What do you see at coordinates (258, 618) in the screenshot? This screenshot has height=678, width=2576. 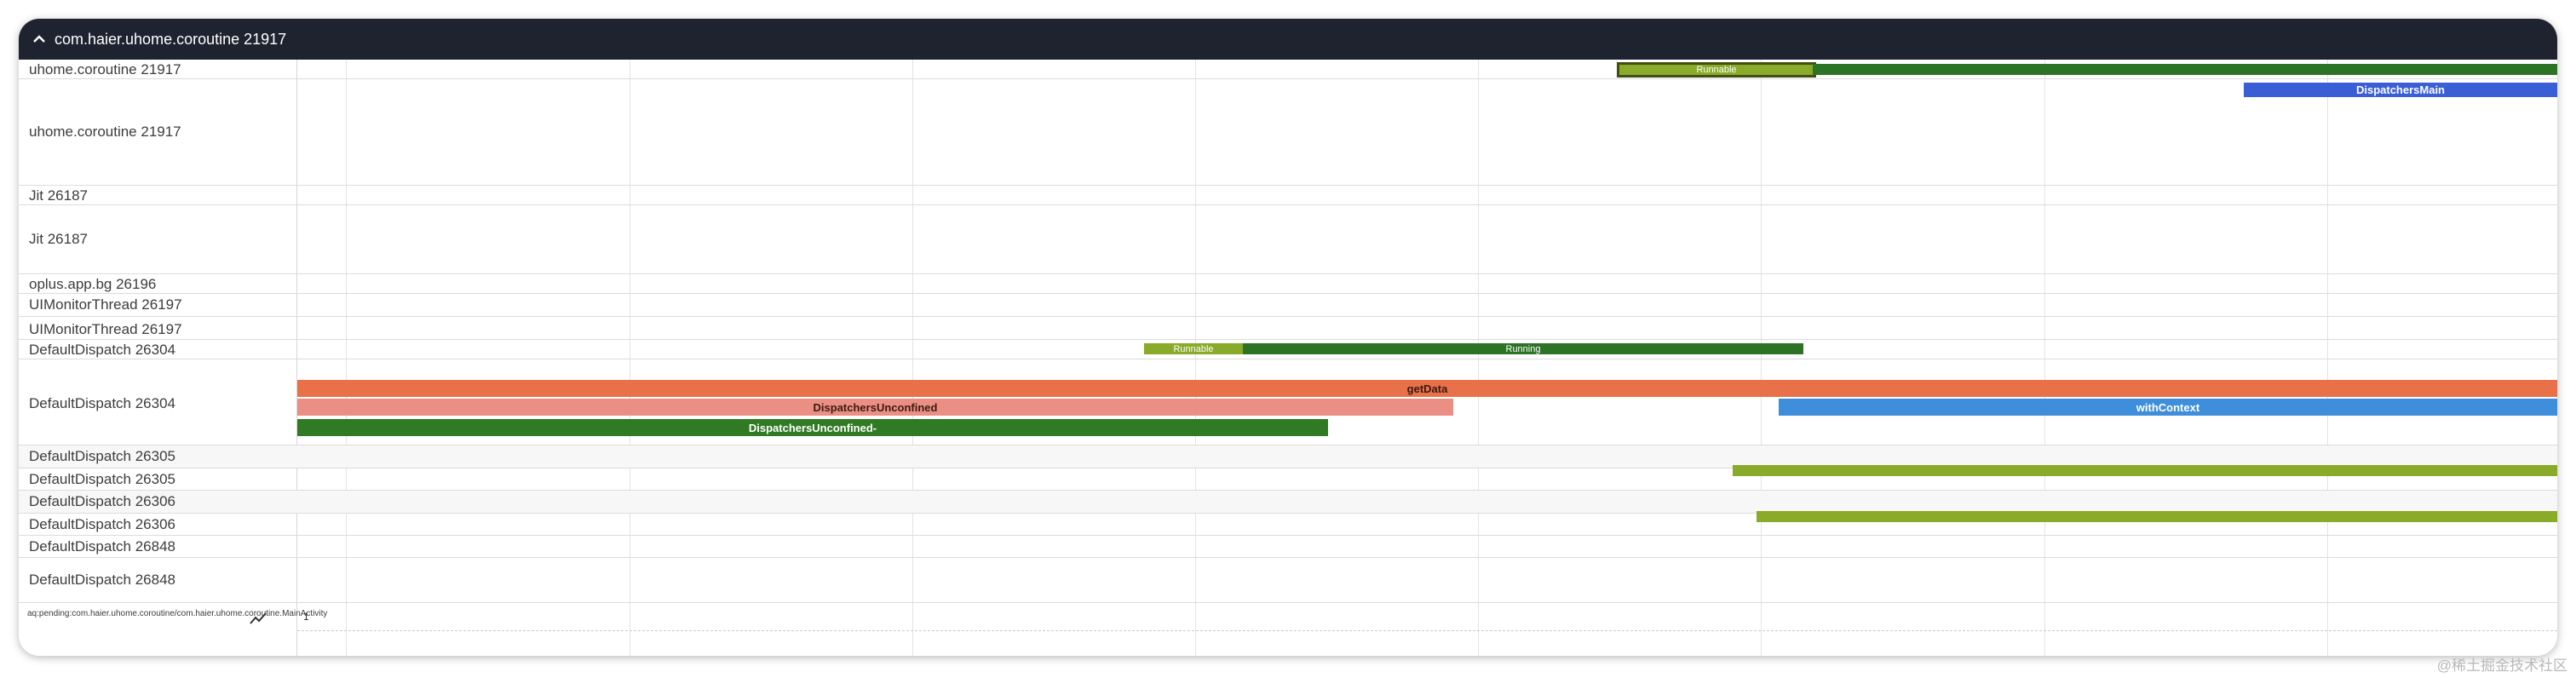 I see `line-chart-icon` at bounding box center [258, 618].